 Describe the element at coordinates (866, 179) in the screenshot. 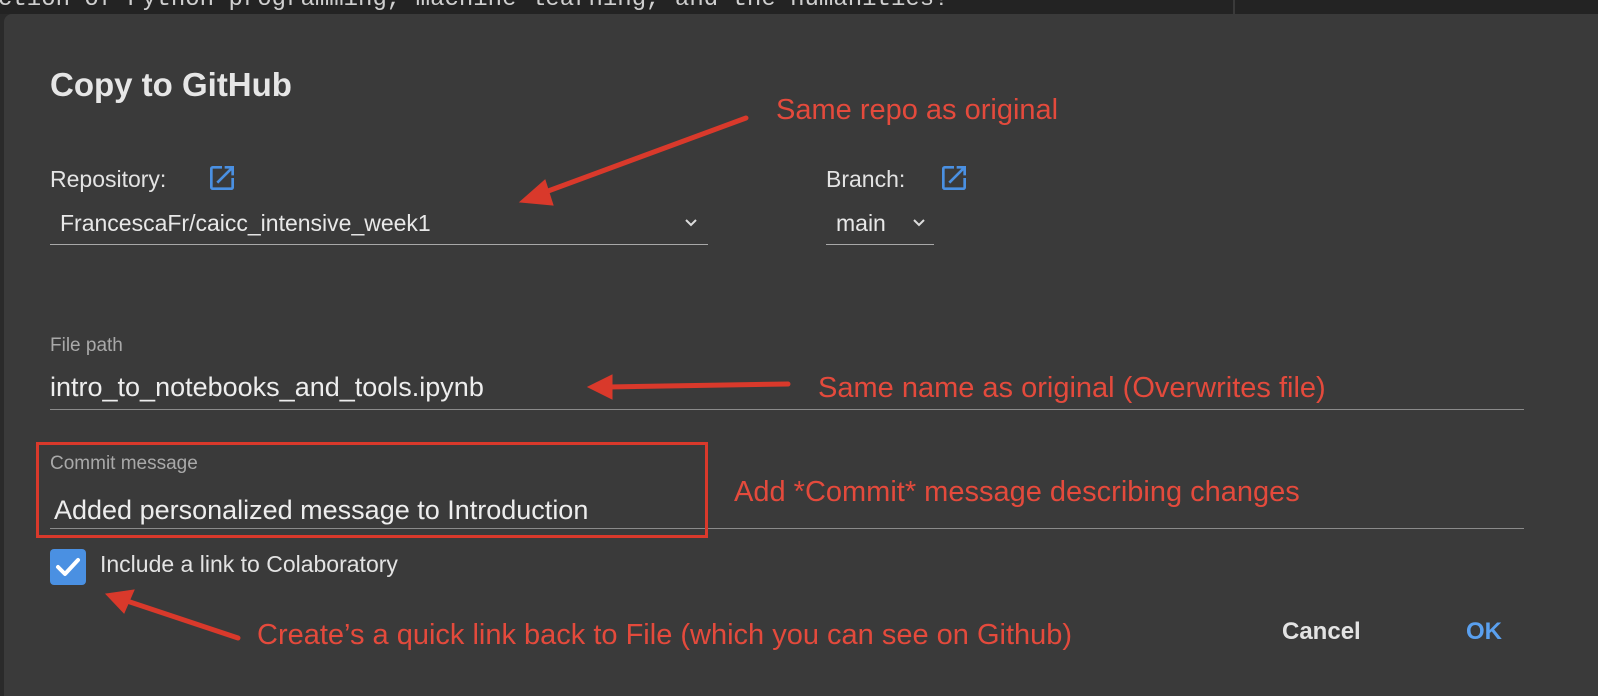

I see `branch-label: Branch:` at that location.